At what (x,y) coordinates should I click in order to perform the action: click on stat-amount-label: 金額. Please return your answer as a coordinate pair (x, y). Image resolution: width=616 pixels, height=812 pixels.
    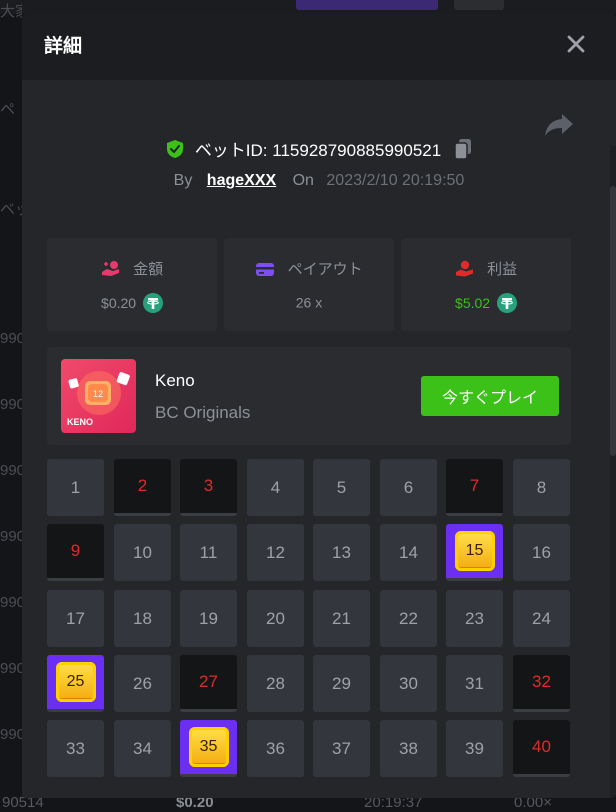
    Looking at the image, I should click on (148, 269).